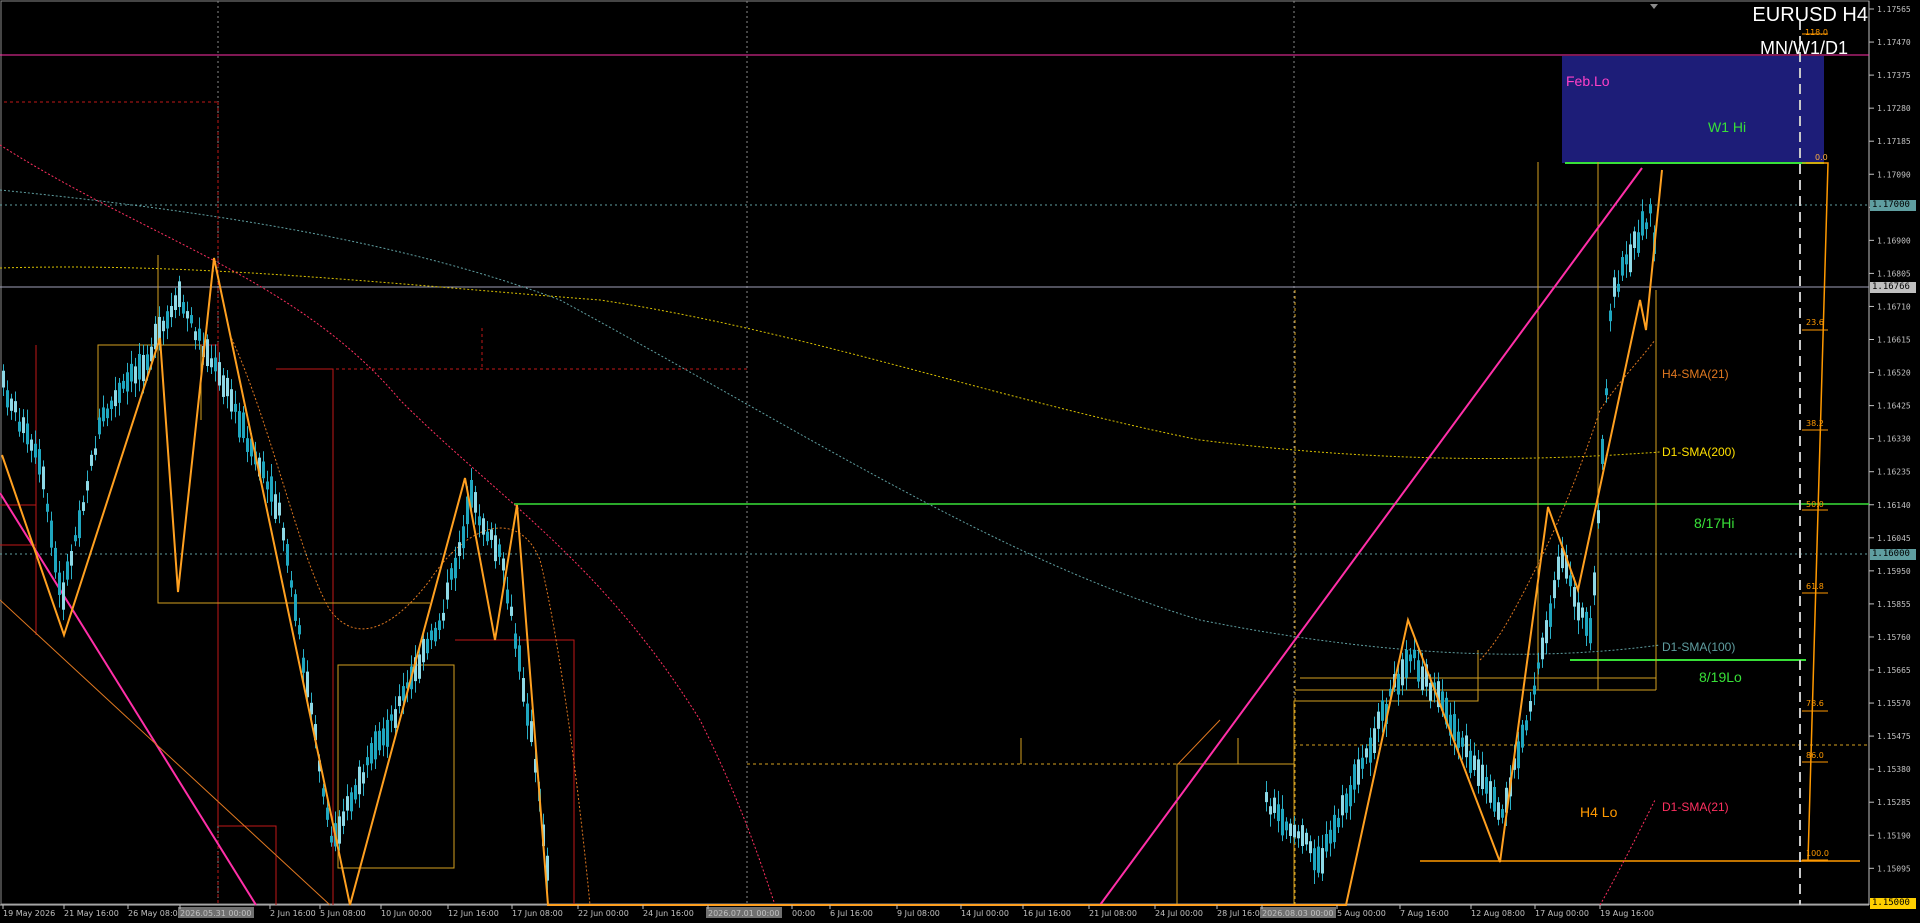  Describe the element at coordinates (1815, 703) in the screenshot. I see `fib-label-786: 78.6` at that location.